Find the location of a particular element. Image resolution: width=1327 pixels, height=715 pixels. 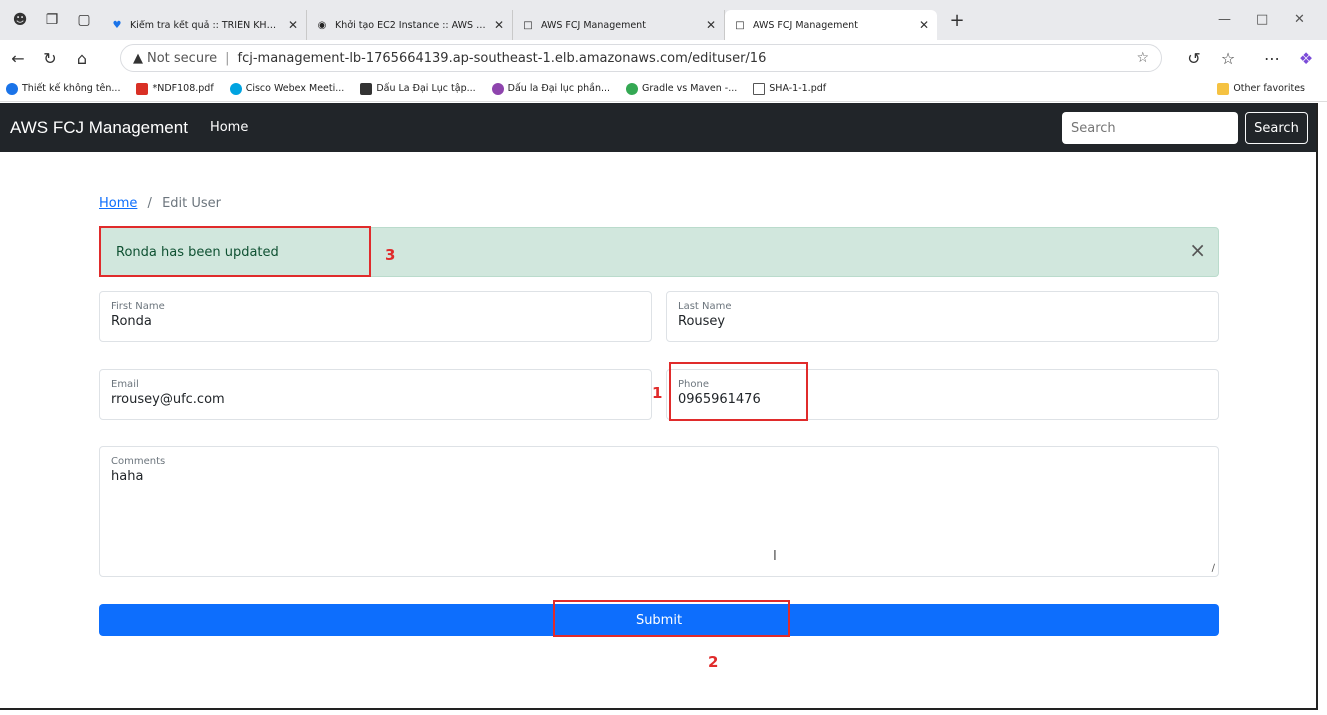

workspaces-icon: ❐ is located at coordinates (52, 20).